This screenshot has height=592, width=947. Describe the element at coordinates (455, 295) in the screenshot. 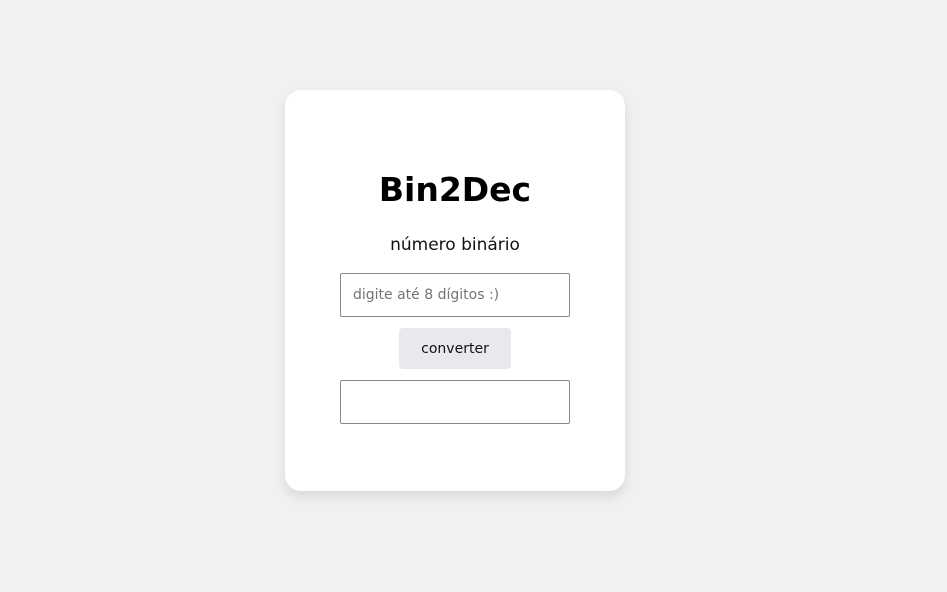

I see `binary-input` at that location.